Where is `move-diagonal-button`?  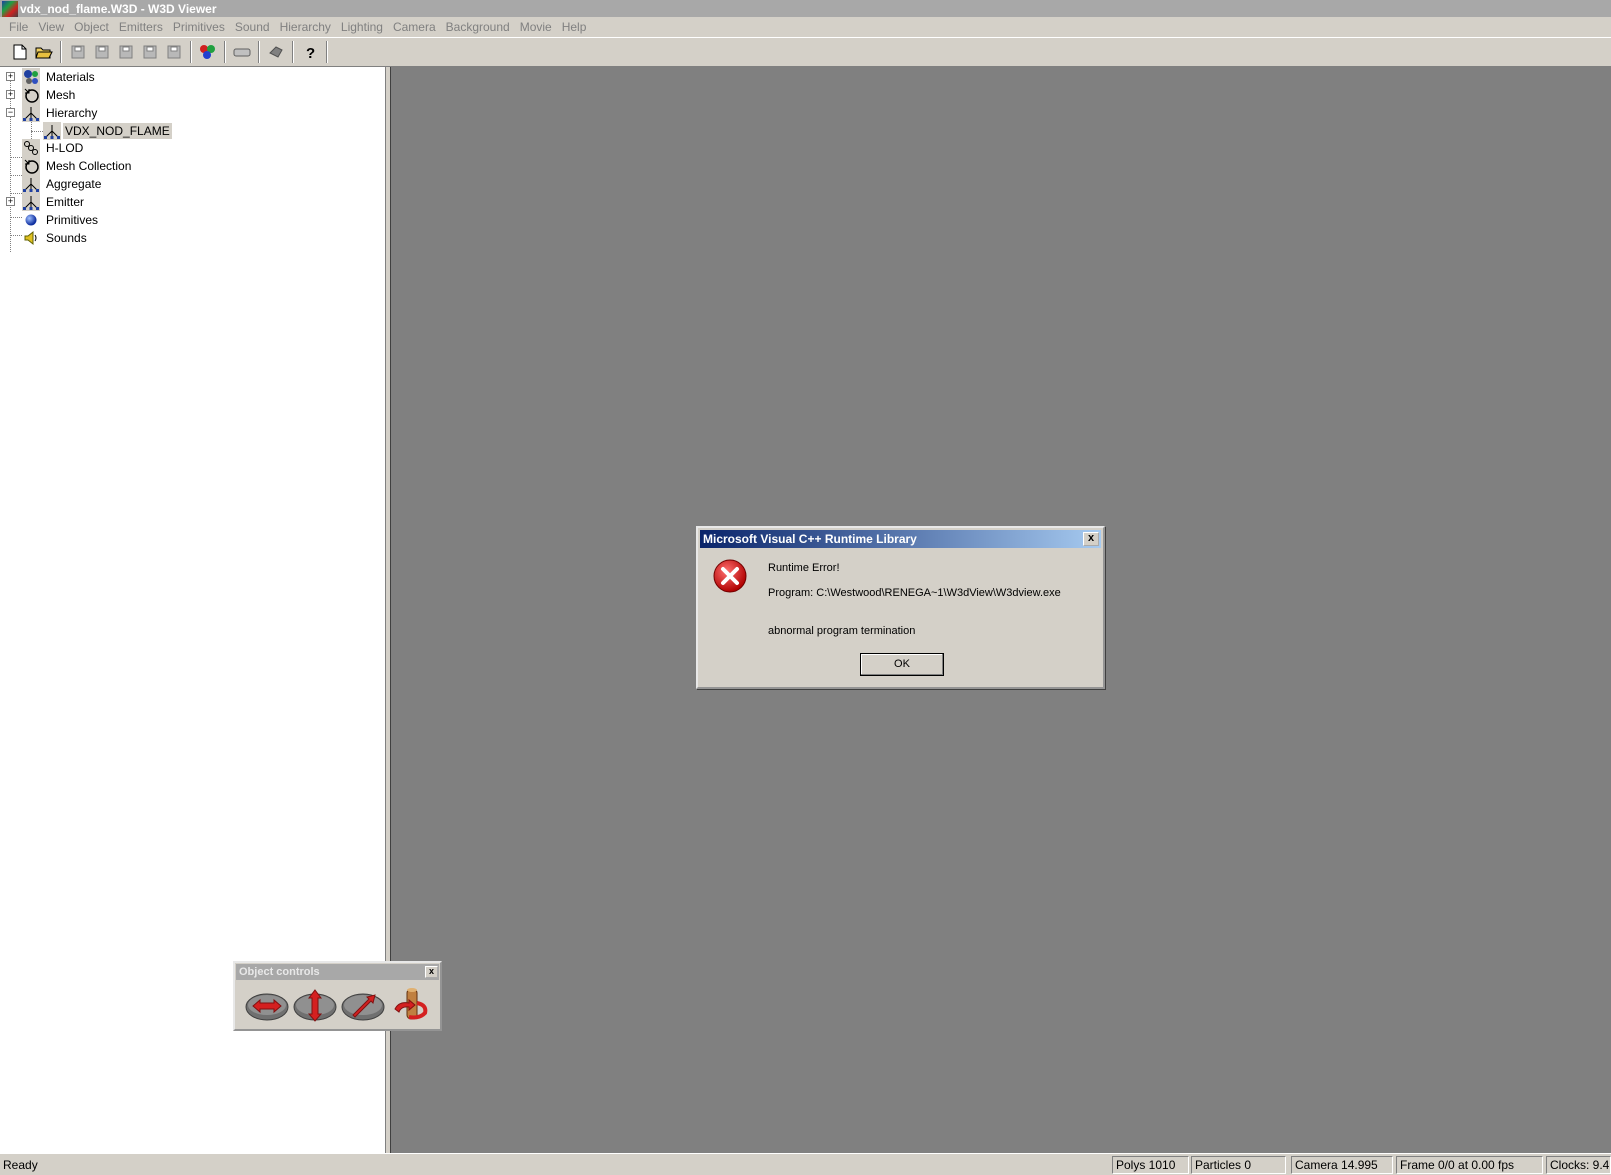 move-diagonal-button is located at coordinates (363, 1005).